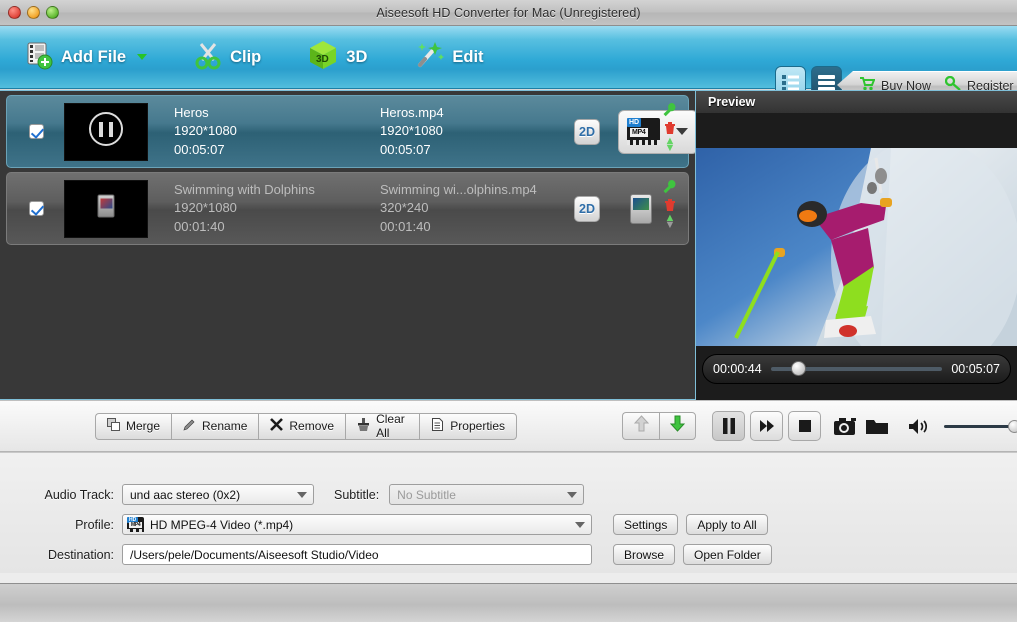 The width and height of the screenshot is (1017, 622). Describe the element at coordinates (246, 56) in the screenshot. I see `clip-label: Clip` at that location.